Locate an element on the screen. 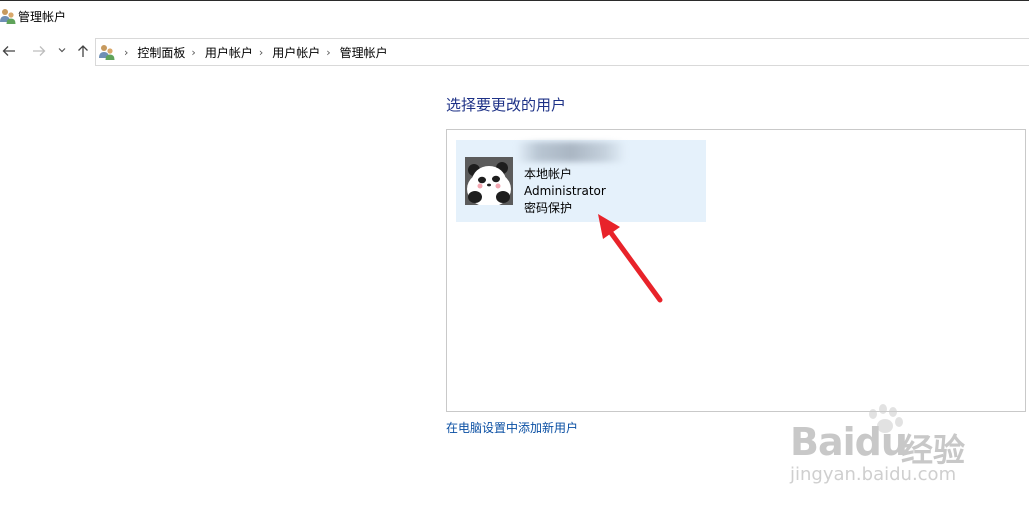 The image size is (1029, 513). up-arrow-icon is located at coordinates (83, 51).